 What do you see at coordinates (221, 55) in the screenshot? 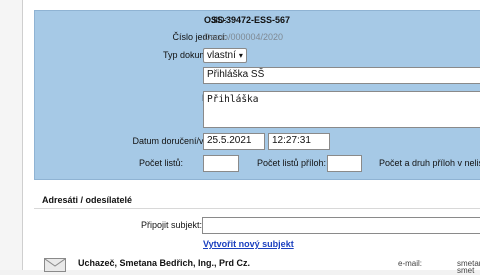
I see `typ-dokumentu-selected: vlastní` at bounding box center [221, 55].